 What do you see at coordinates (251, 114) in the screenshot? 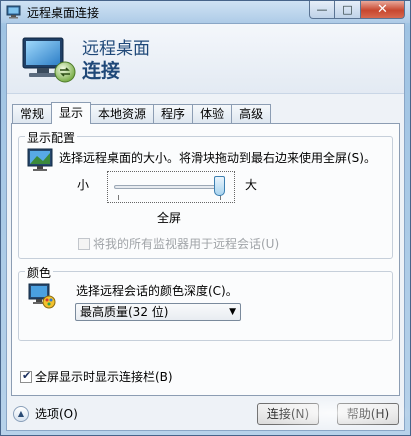
I see `tab-advanced: 高级` at bounding box center [251, 114].